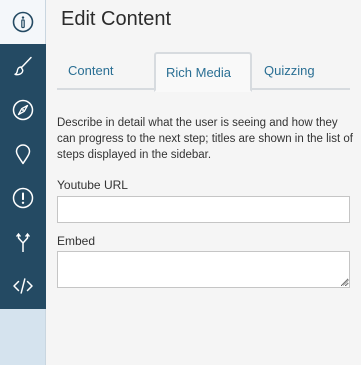 The image size is (361, 365). I want to click on embed-label: Embed, so click(76, 241).